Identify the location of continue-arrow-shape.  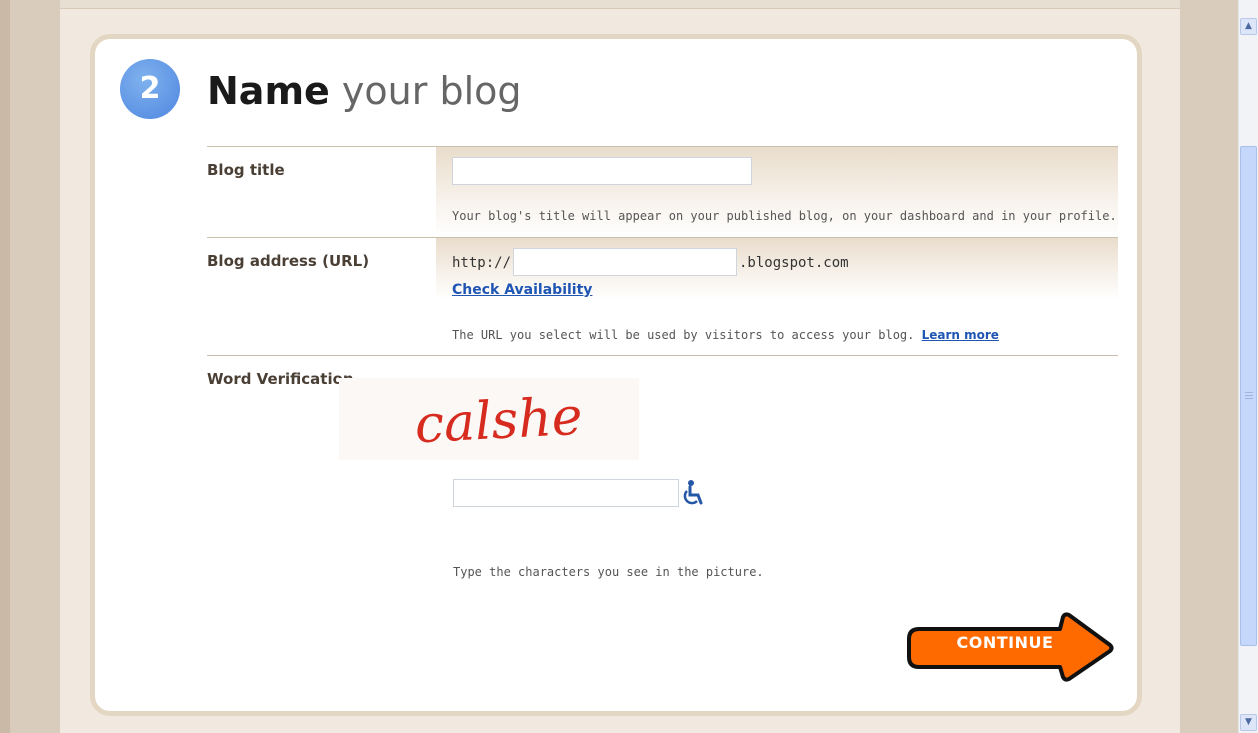
(1010, 647).